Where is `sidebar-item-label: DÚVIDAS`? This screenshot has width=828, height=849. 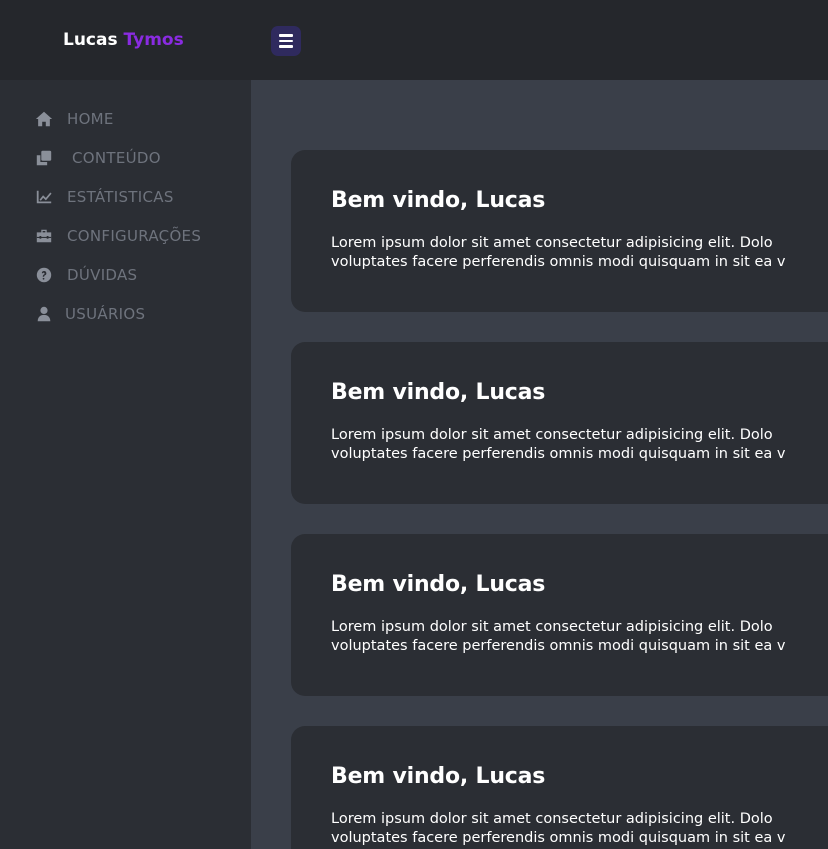
sidebar-item-label: DÚVIDAS is located at coordinates (102, 275).